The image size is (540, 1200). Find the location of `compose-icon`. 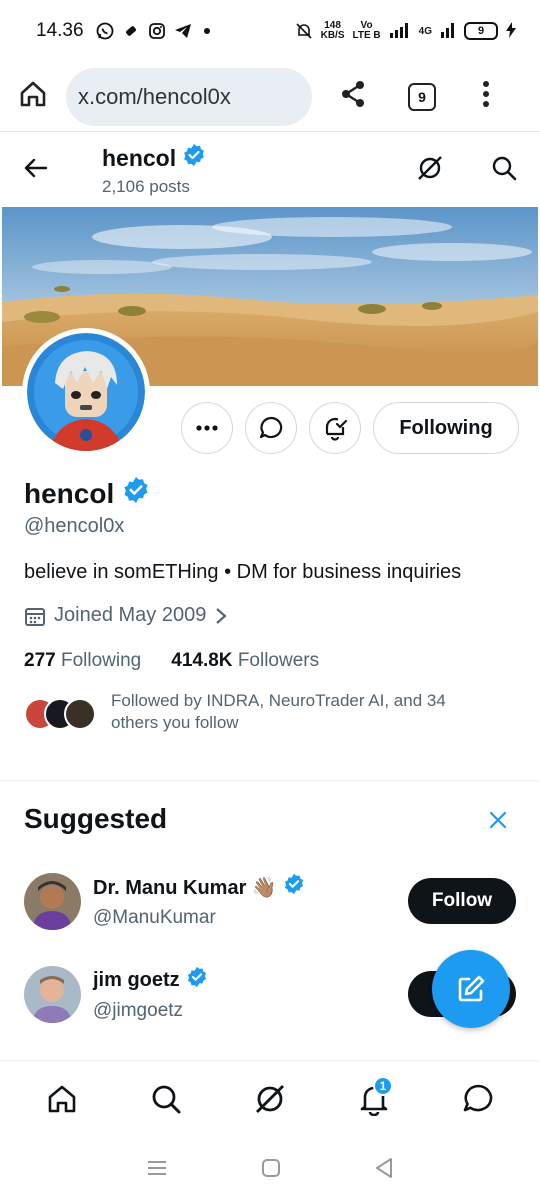

compose-icon is located at coordinates (471, 988).